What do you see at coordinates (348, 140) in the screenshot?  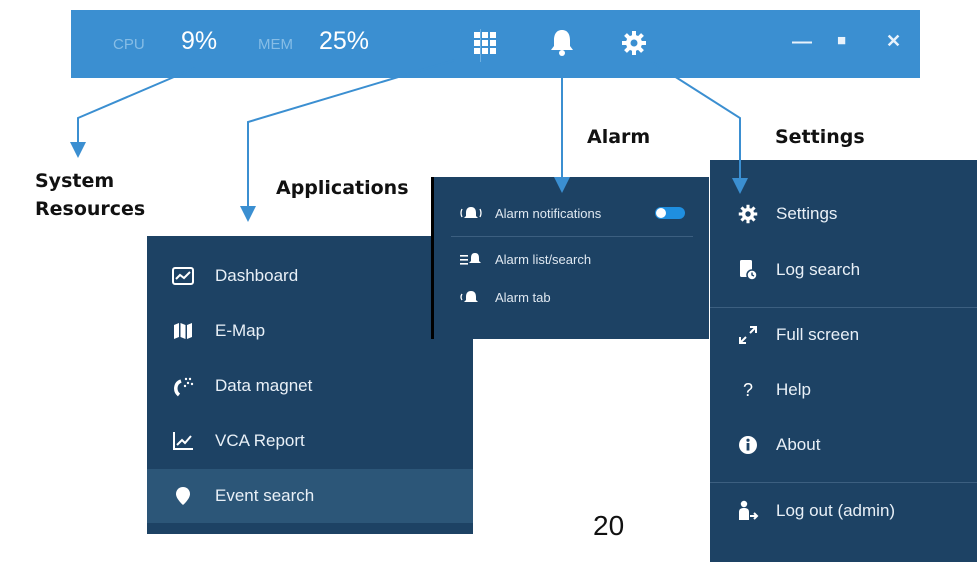 I see `arrow-applications` at bounding box center [348, 140].